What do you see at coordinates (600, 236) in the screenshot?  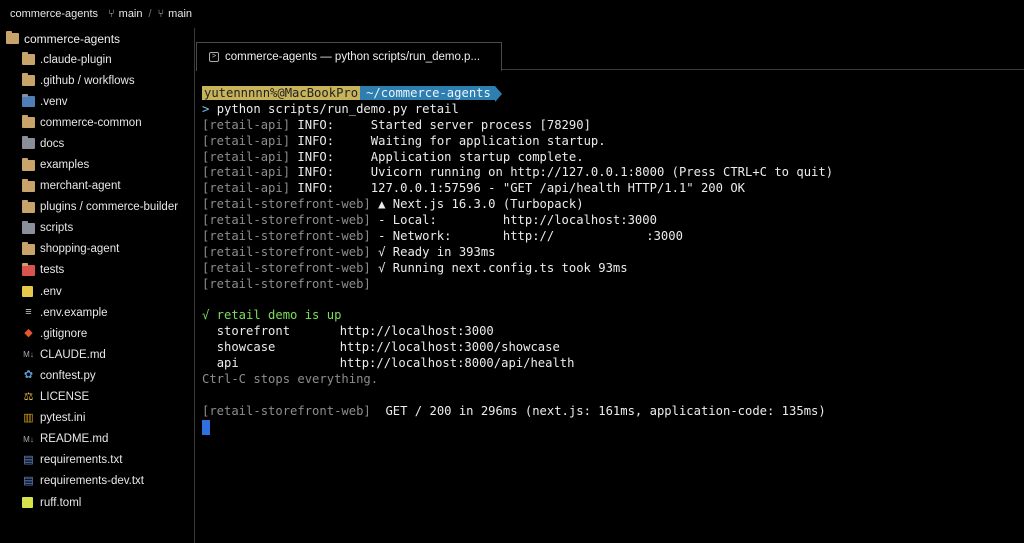 I see `redacted-block` at bounding box center [600, 236].